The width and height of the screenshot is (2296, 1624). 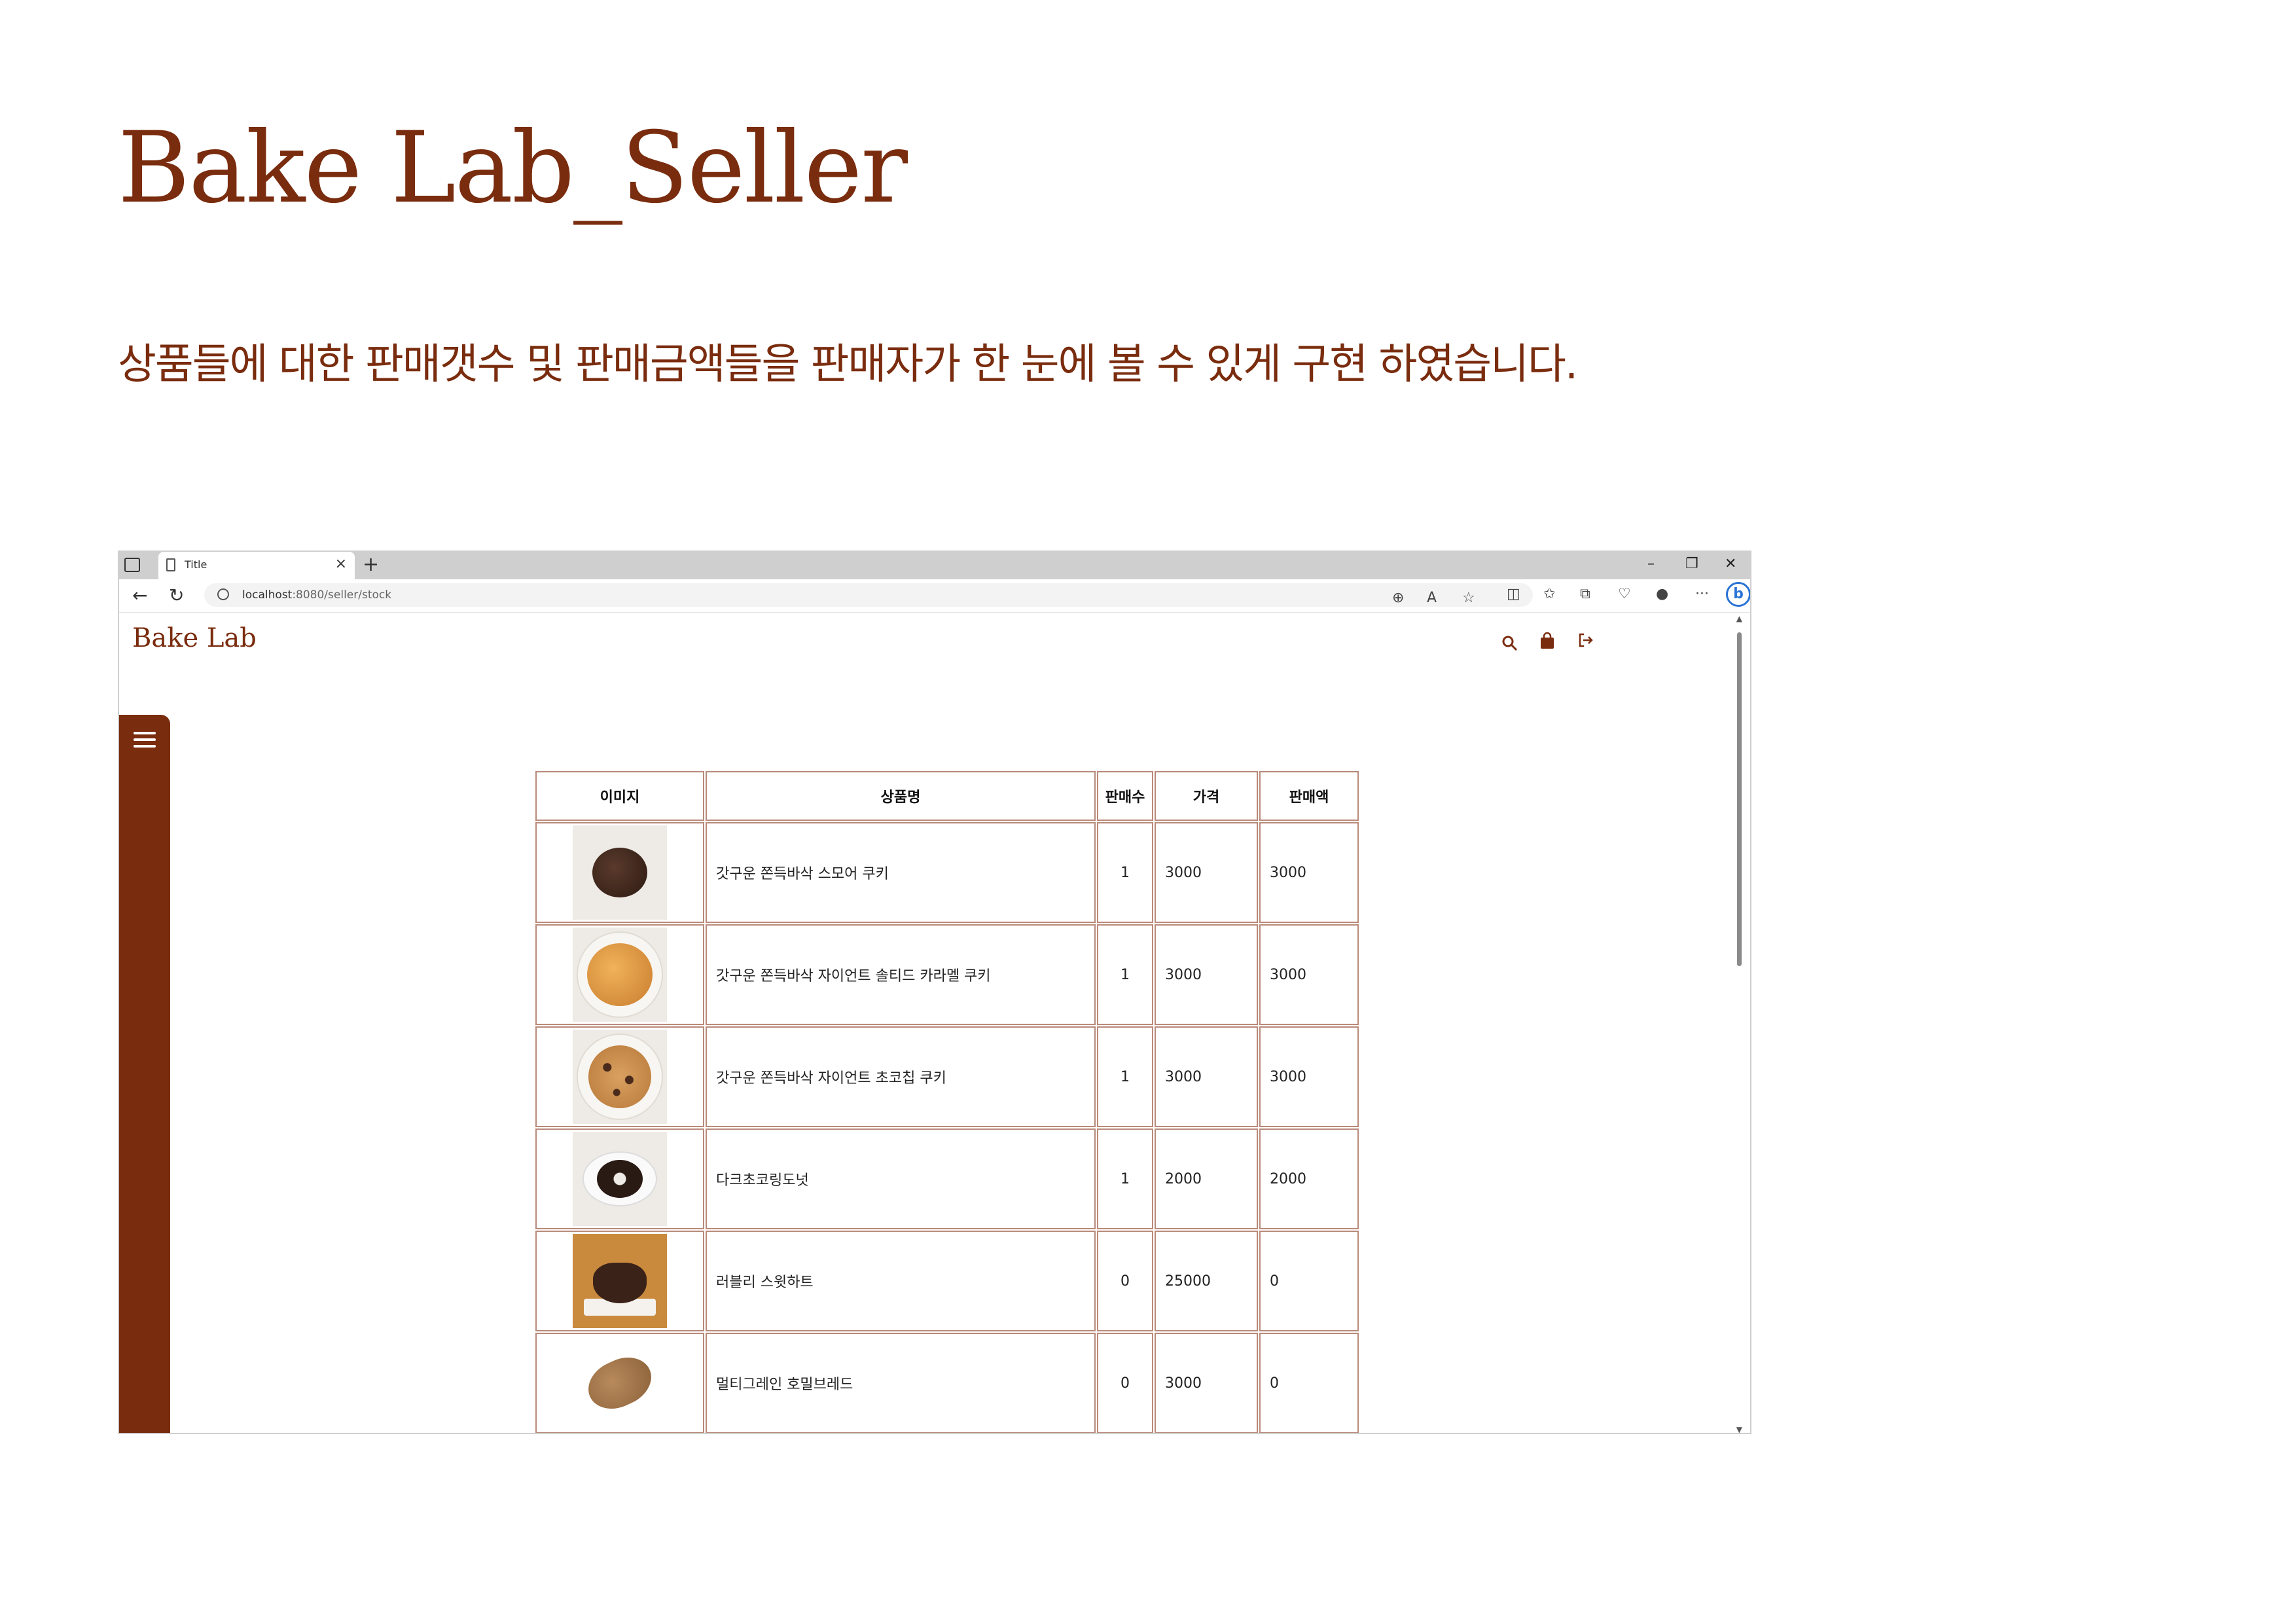 I want to click on extensions-icon: ♡, so click(x=1624, y=594).